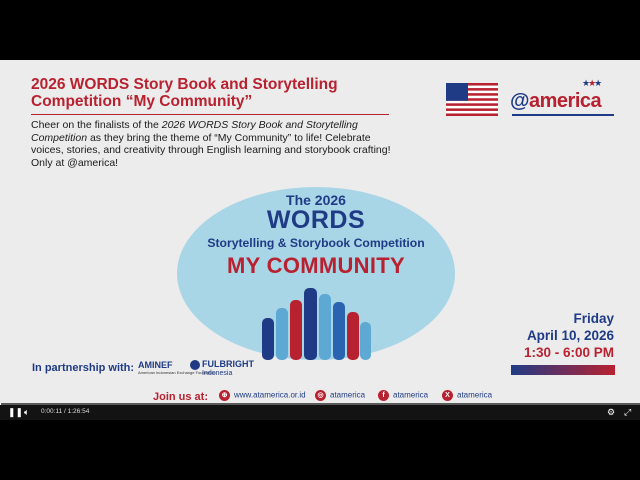  I want to click on x-link: Xatamerica, so click(467, 395).